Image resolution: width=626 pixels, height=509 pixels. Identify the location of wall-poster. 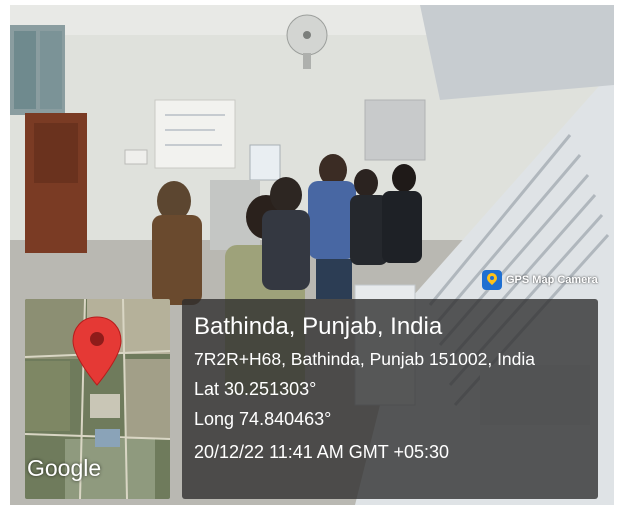
(195, 134).